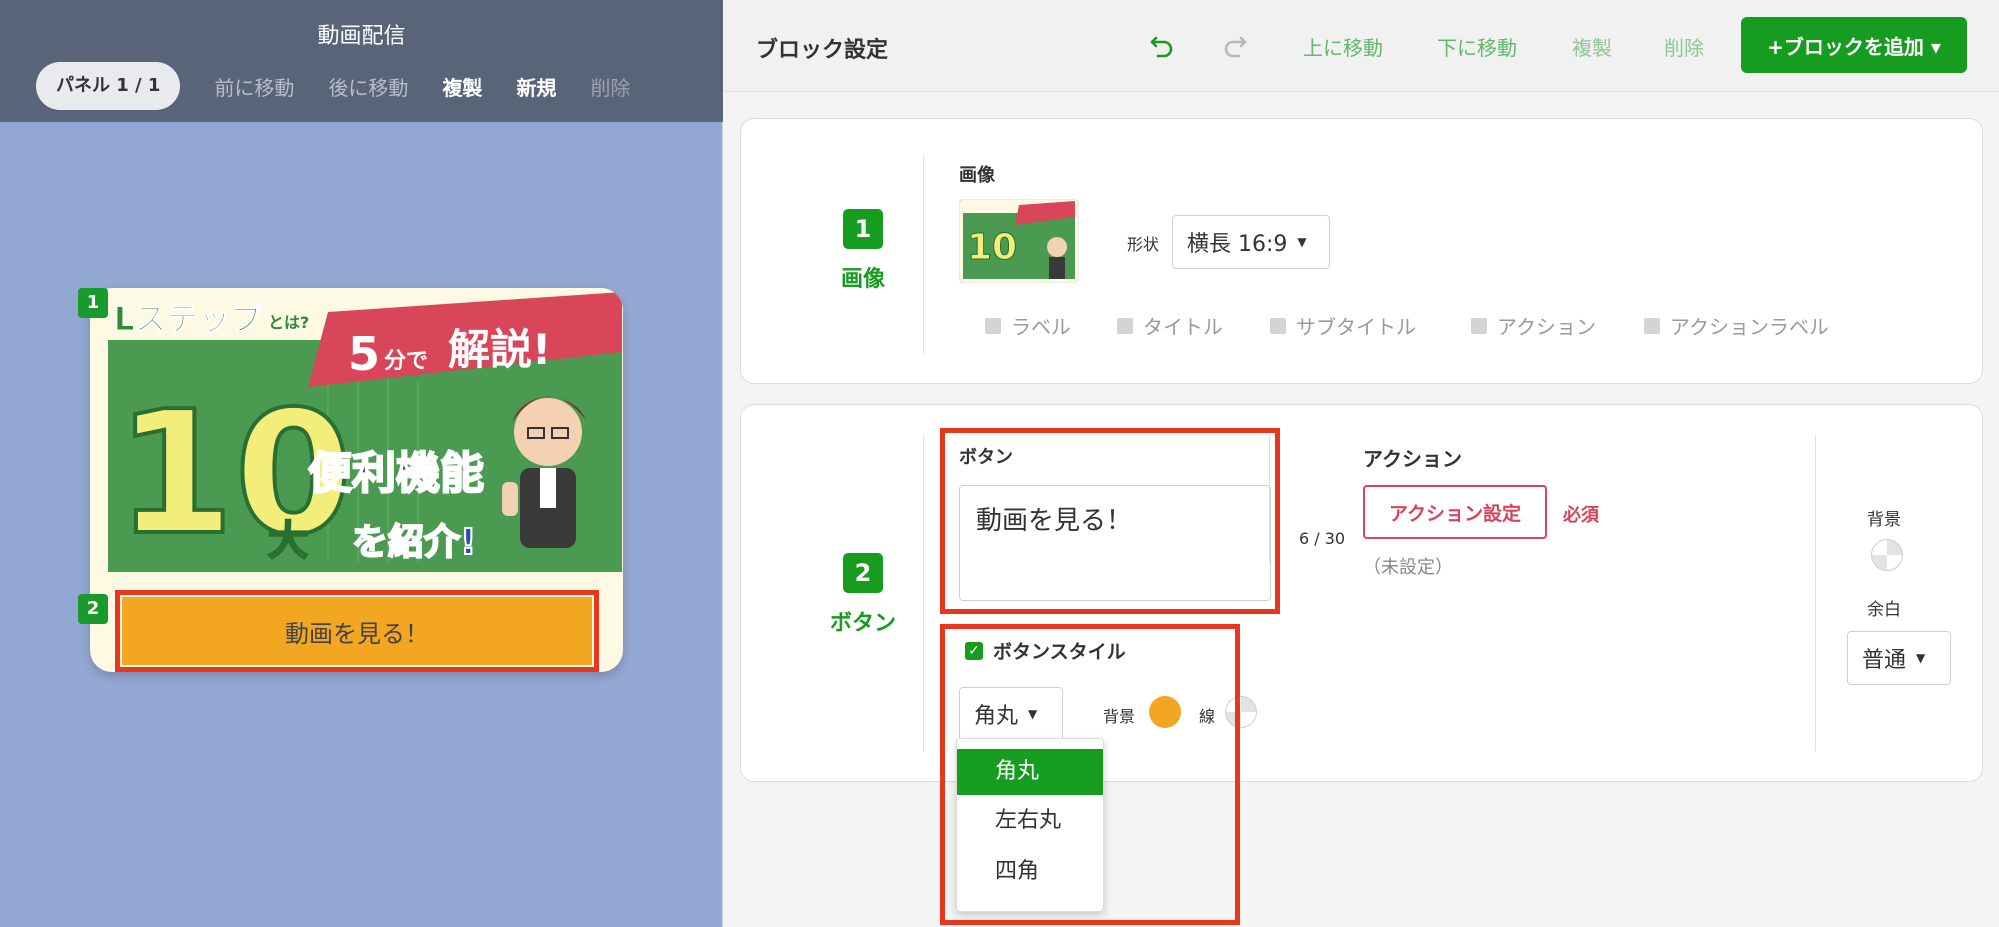  I want to click on move-after-button: 後に移動, so click(368, 86).